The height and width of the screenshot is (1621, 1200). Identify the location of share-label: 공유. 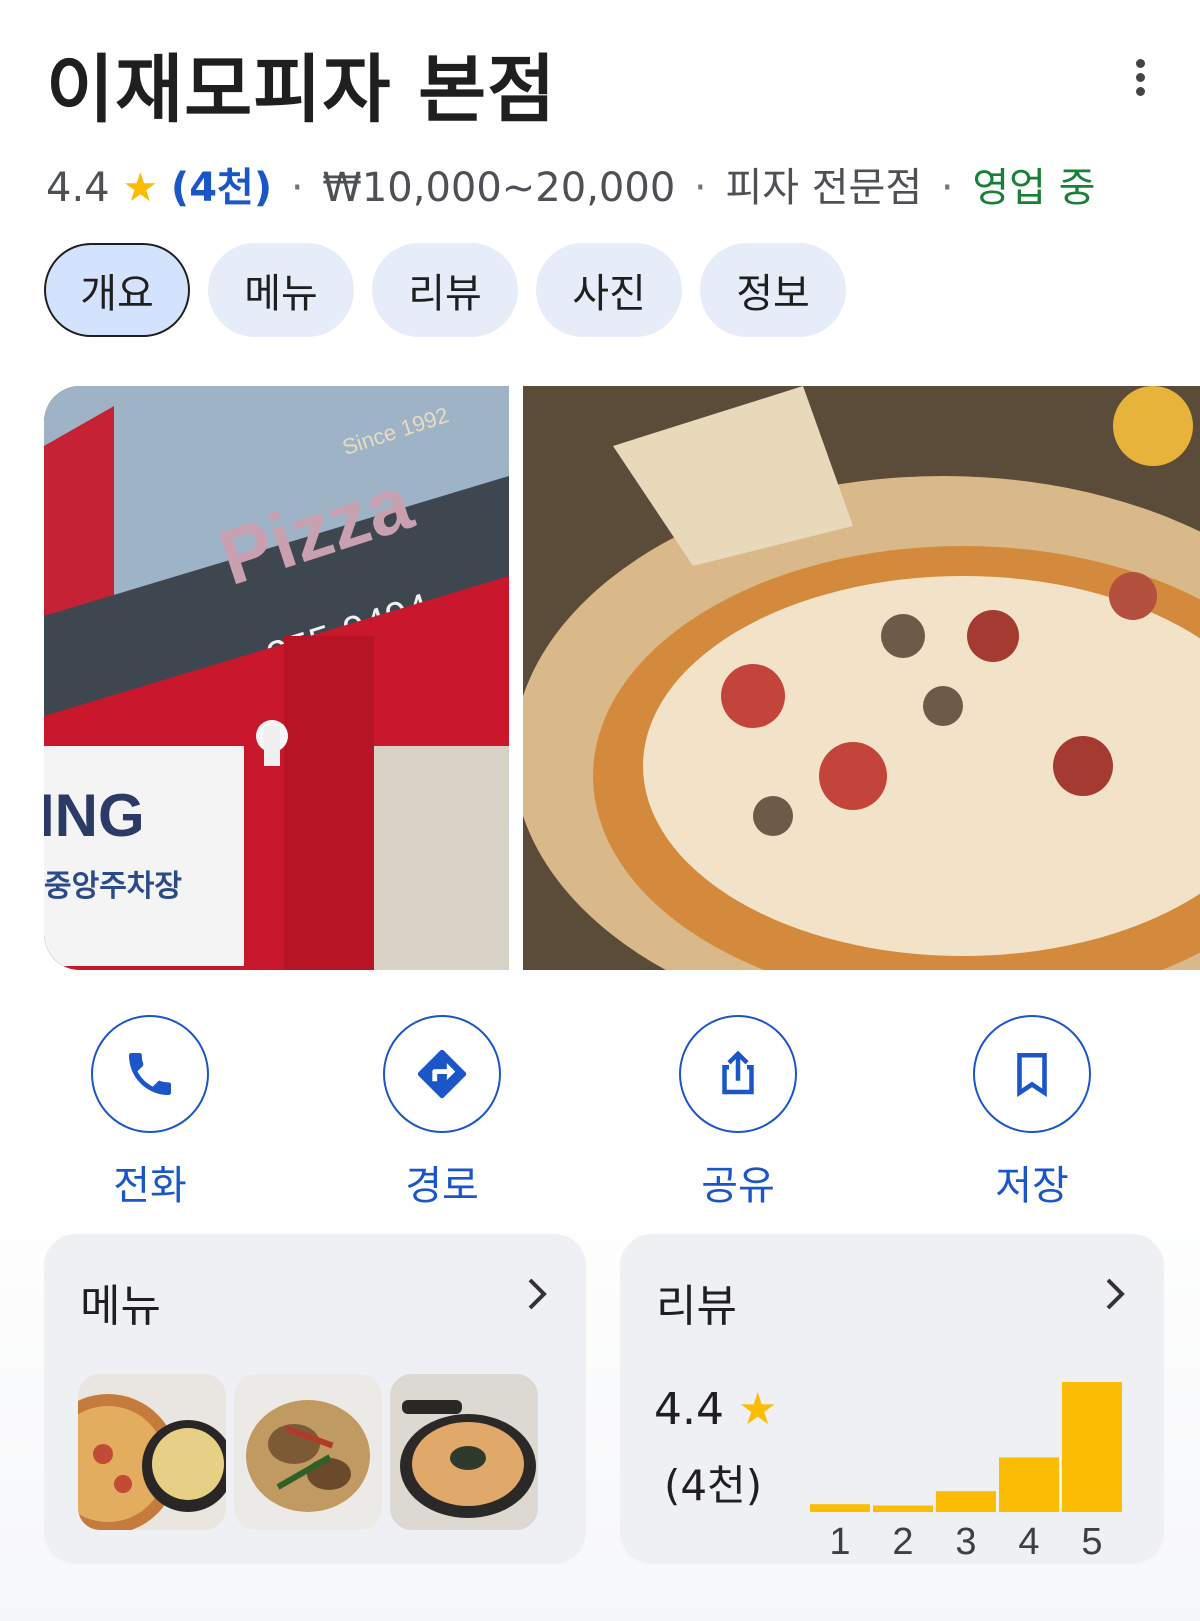
(738, 1186).